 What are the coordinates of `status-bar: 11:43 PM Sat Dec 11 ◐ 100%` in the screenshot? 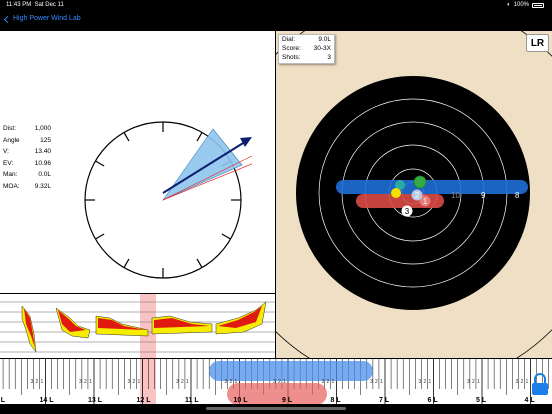 It's located at (276, 5).